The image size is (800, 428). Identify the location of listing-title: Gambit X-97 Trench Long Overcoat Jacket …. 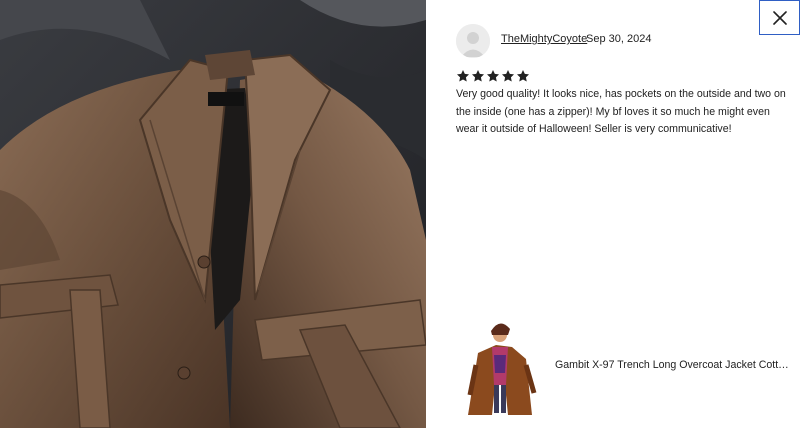
(673, 365).